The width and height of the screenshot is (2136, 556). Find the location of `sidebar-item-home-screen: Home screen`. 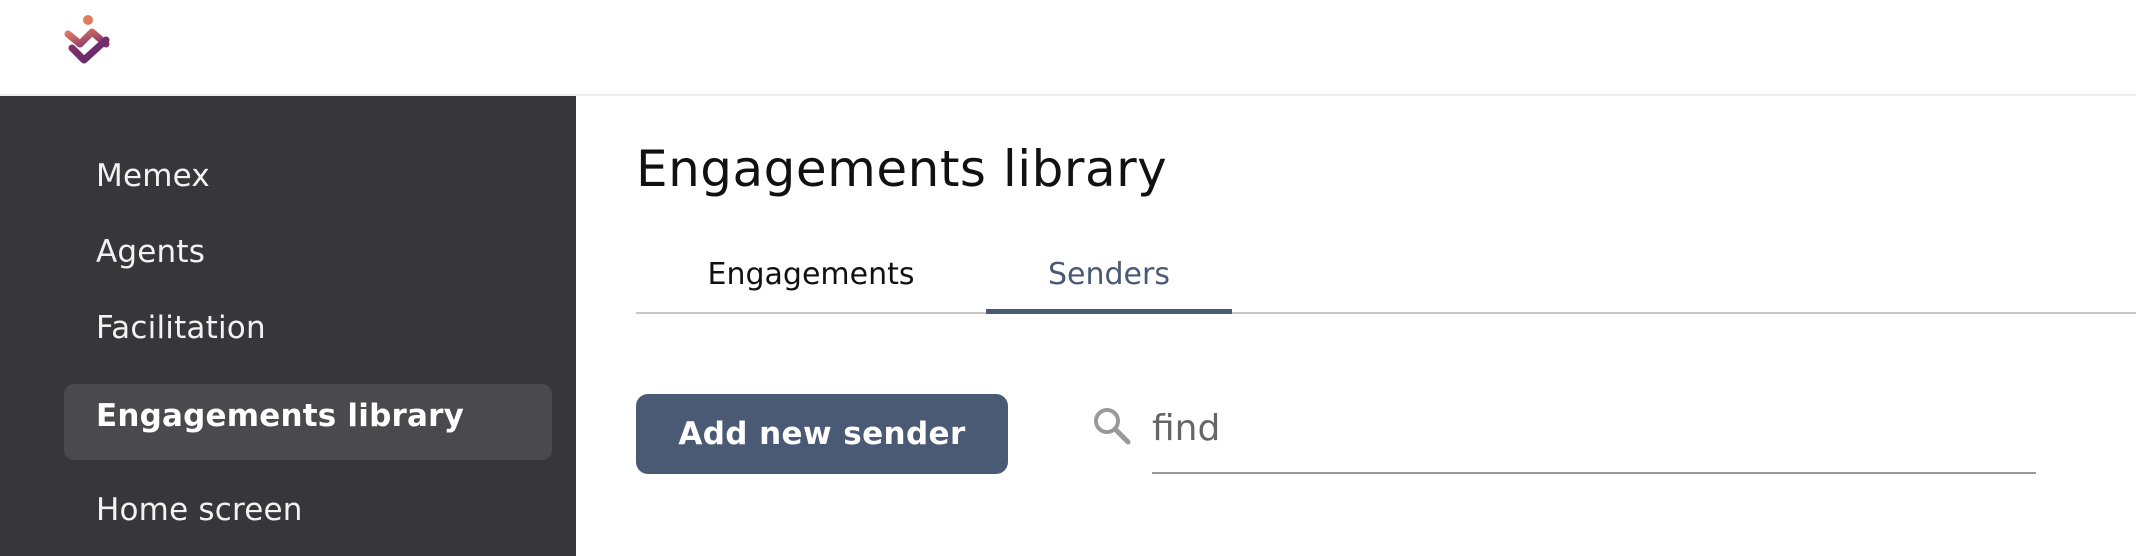

sidebar-item-home-screen: Home screen is located at coordinates (199, 510).